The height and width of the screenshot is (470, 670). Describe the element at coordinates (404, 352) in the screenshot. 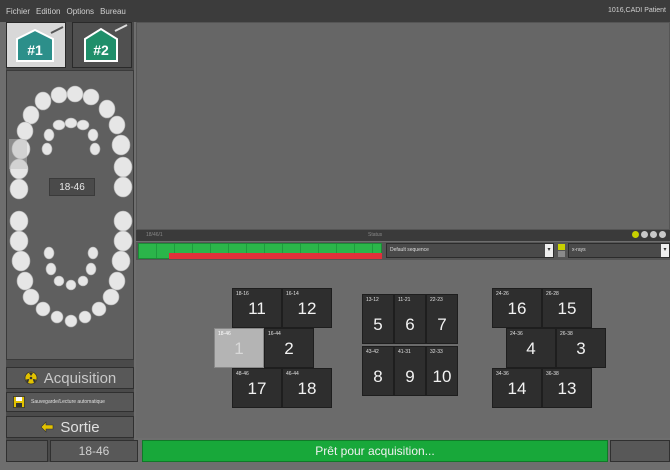

I see `slot-teeth-label: 41-31` at that location.